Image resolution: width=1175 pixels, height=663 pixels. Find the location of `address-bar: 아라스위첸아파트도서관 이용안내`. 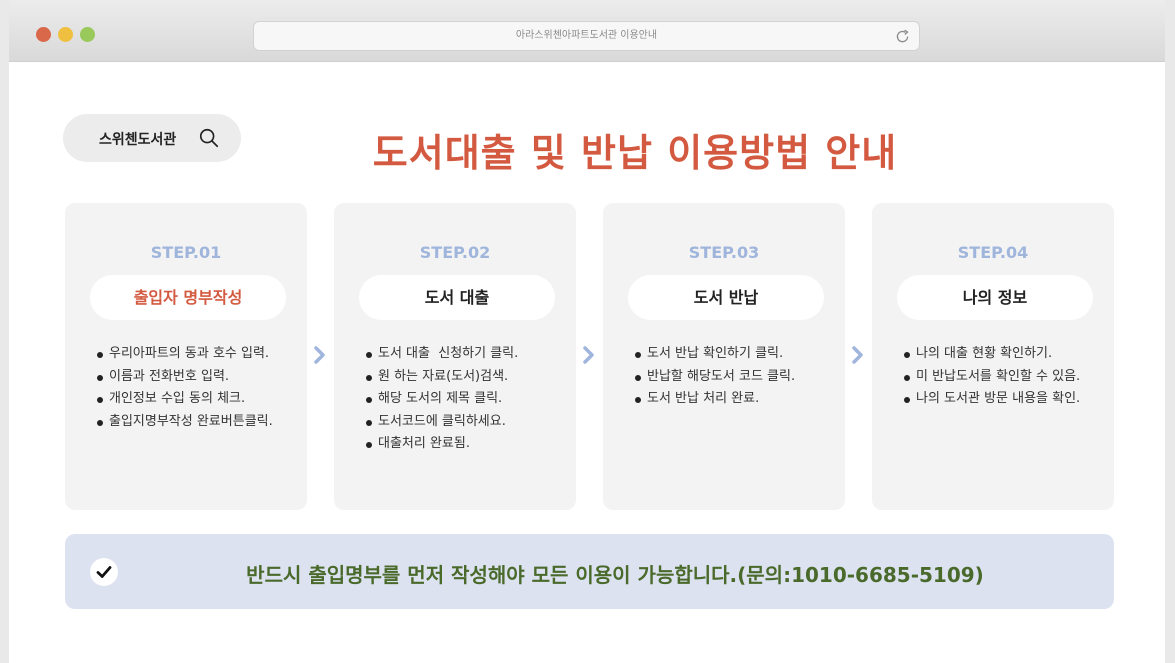

address-bar: 아라스위첸아파트도서관 이용안내 is located at coordinates (586, 36).